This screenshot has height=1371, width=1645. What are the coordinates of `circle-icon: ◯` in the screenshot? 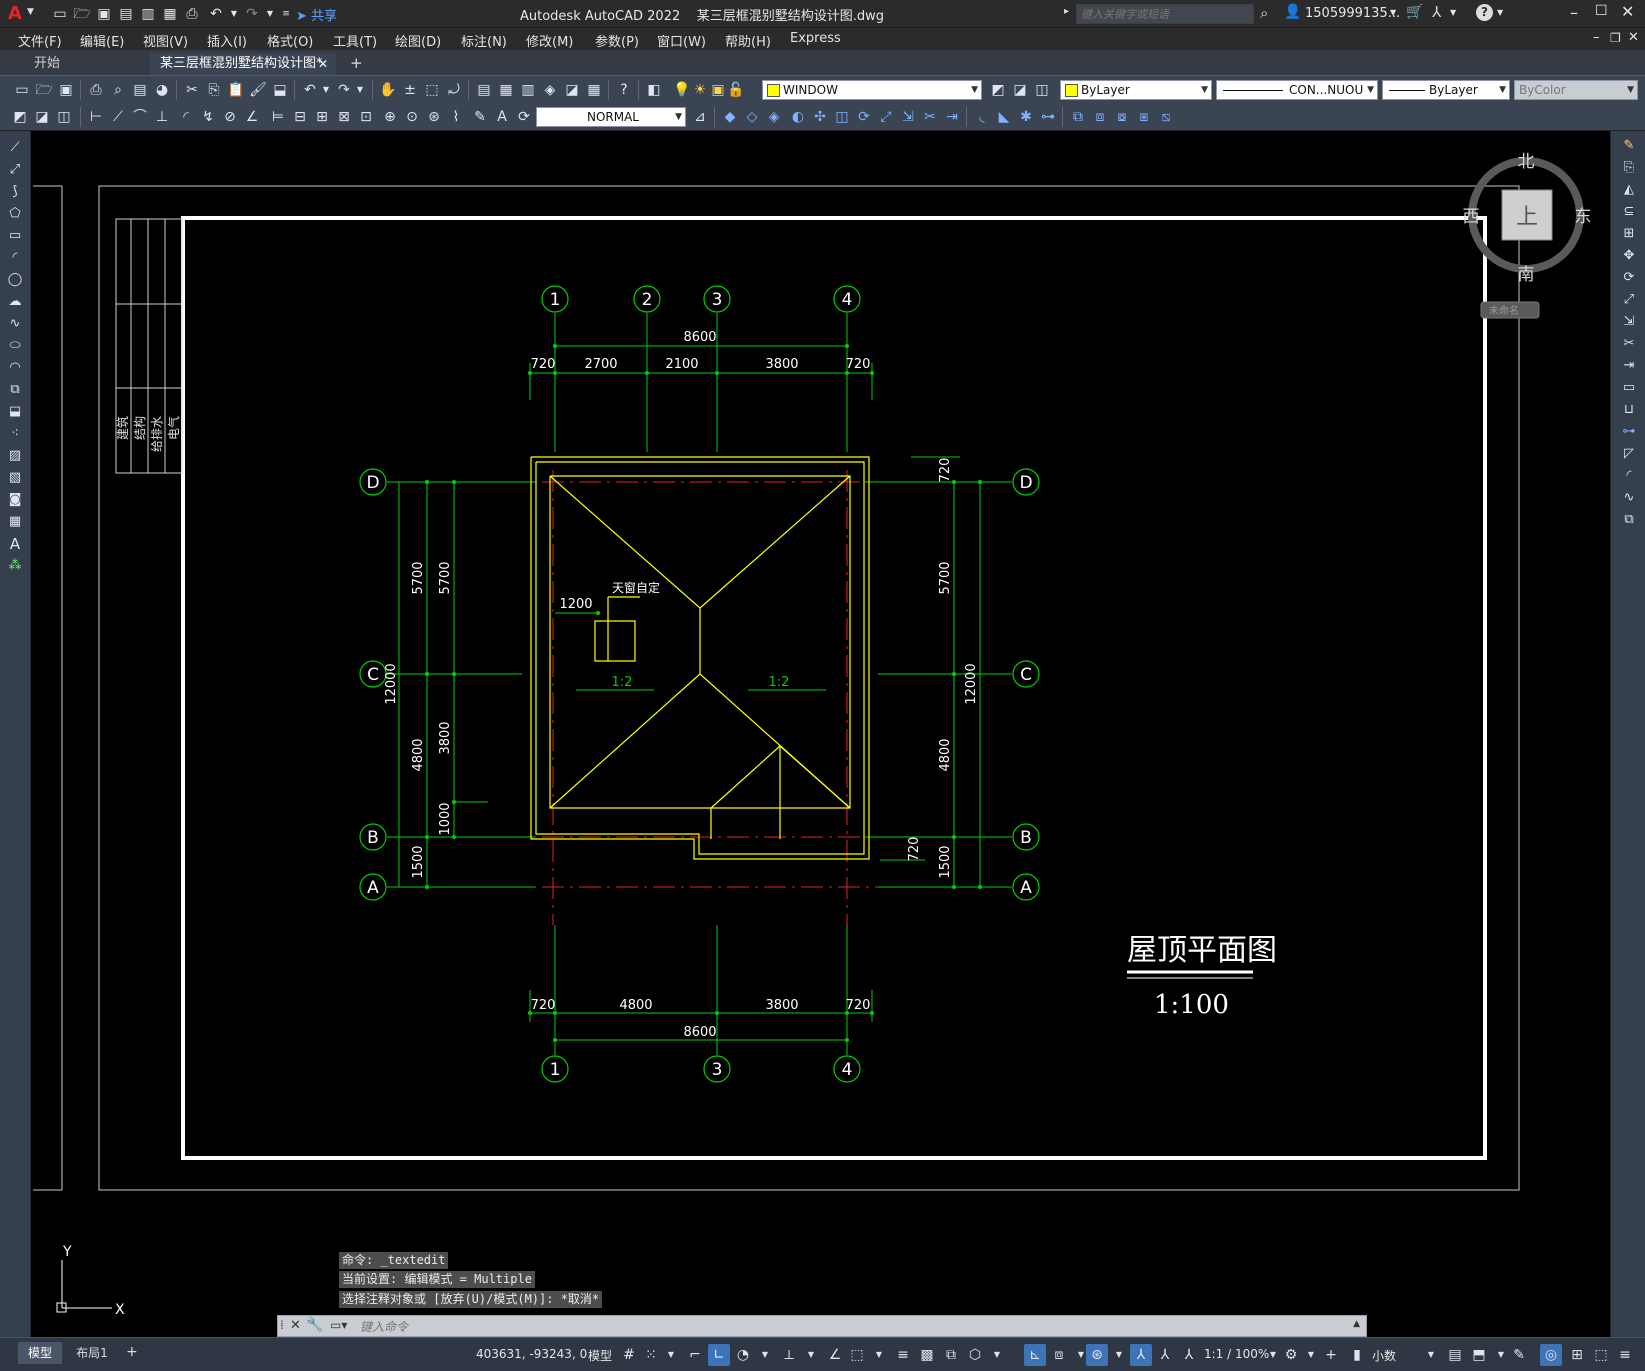 It's located at (15, 280).